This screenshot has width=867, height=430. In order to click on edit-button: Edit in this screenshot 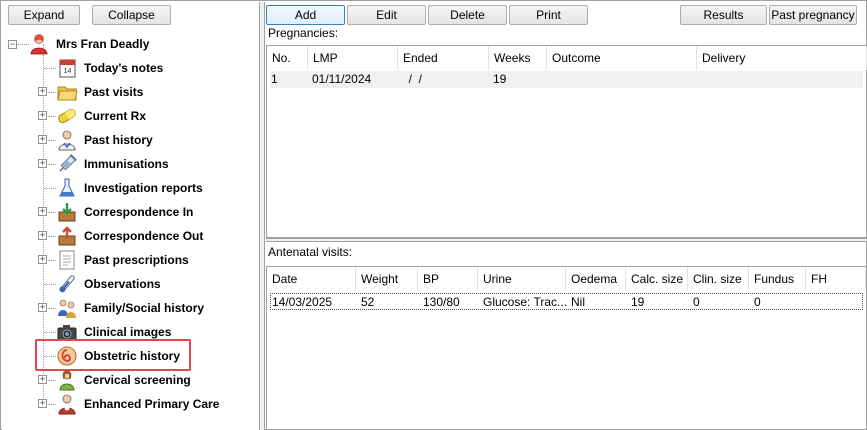, I will do `click(386, 15)`.